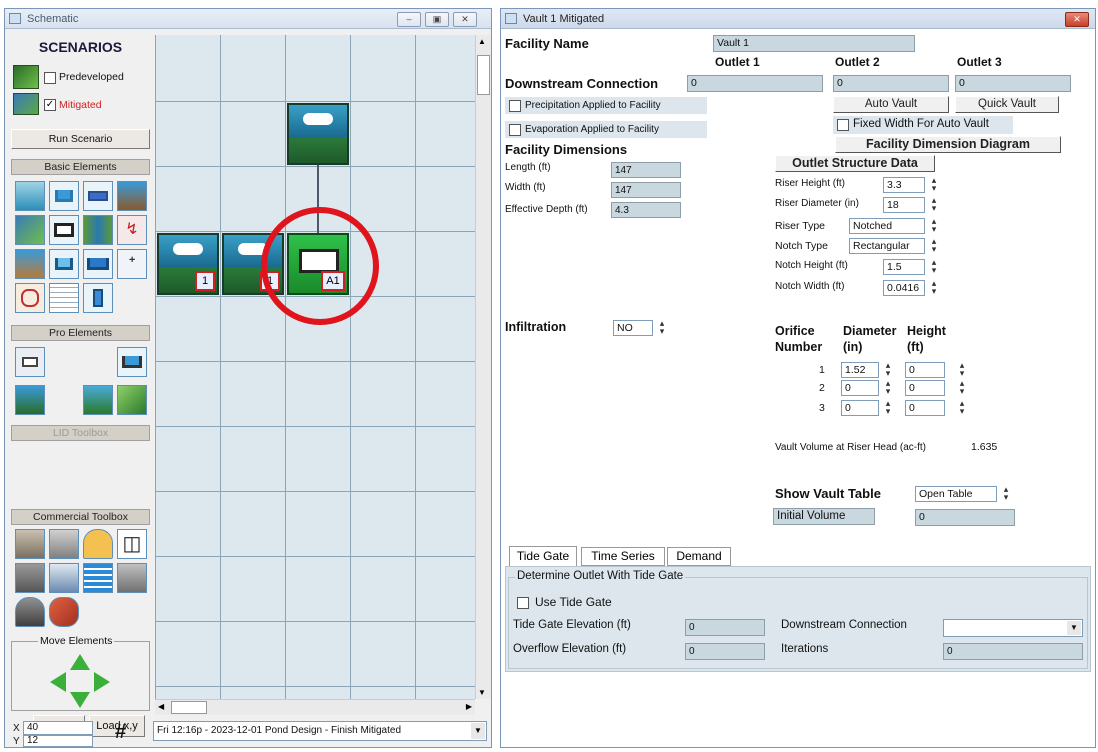 The image size is (1098, 752). What do you see at coordinates (30, 362) in the screenshot?
I see `pro-box-tool-icon` at bounding box center [30, 362].